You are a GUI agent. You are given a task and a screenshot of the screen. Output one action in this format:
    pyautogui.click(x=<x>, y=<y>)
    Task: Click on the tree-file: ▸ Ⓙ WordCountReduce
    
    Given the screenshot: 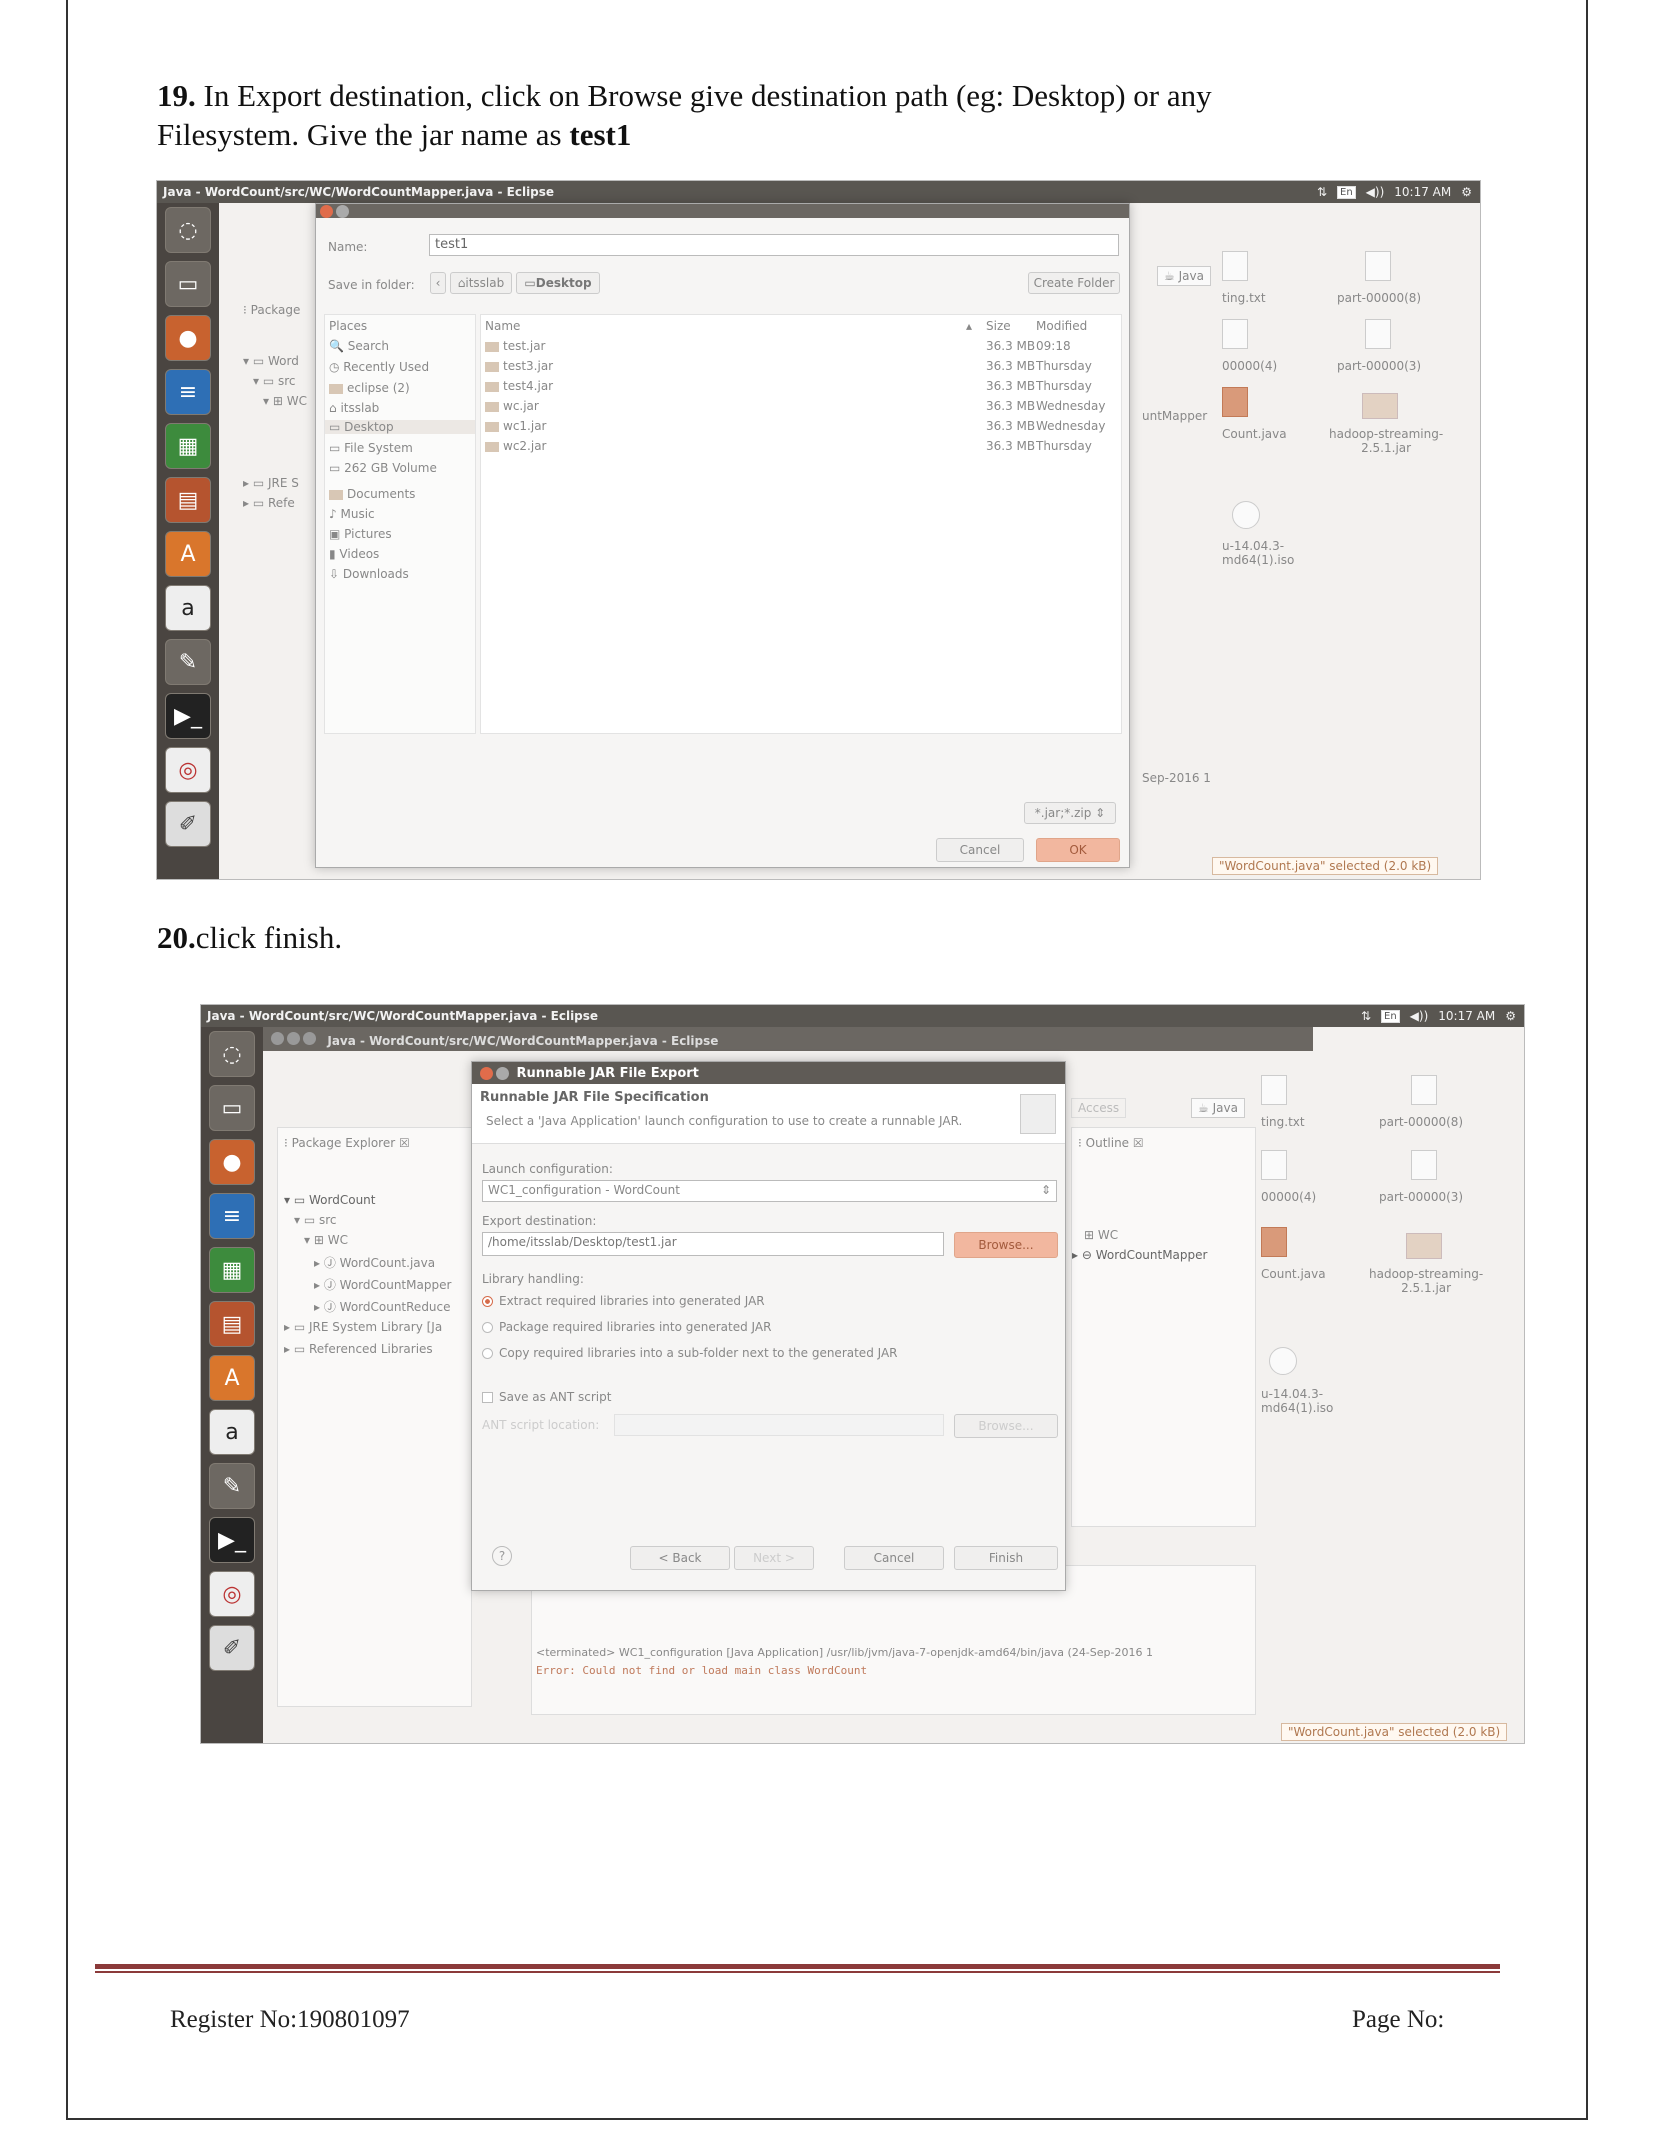 What is the action you would take?
    pyautogui.click(x=382, y=1306)
    